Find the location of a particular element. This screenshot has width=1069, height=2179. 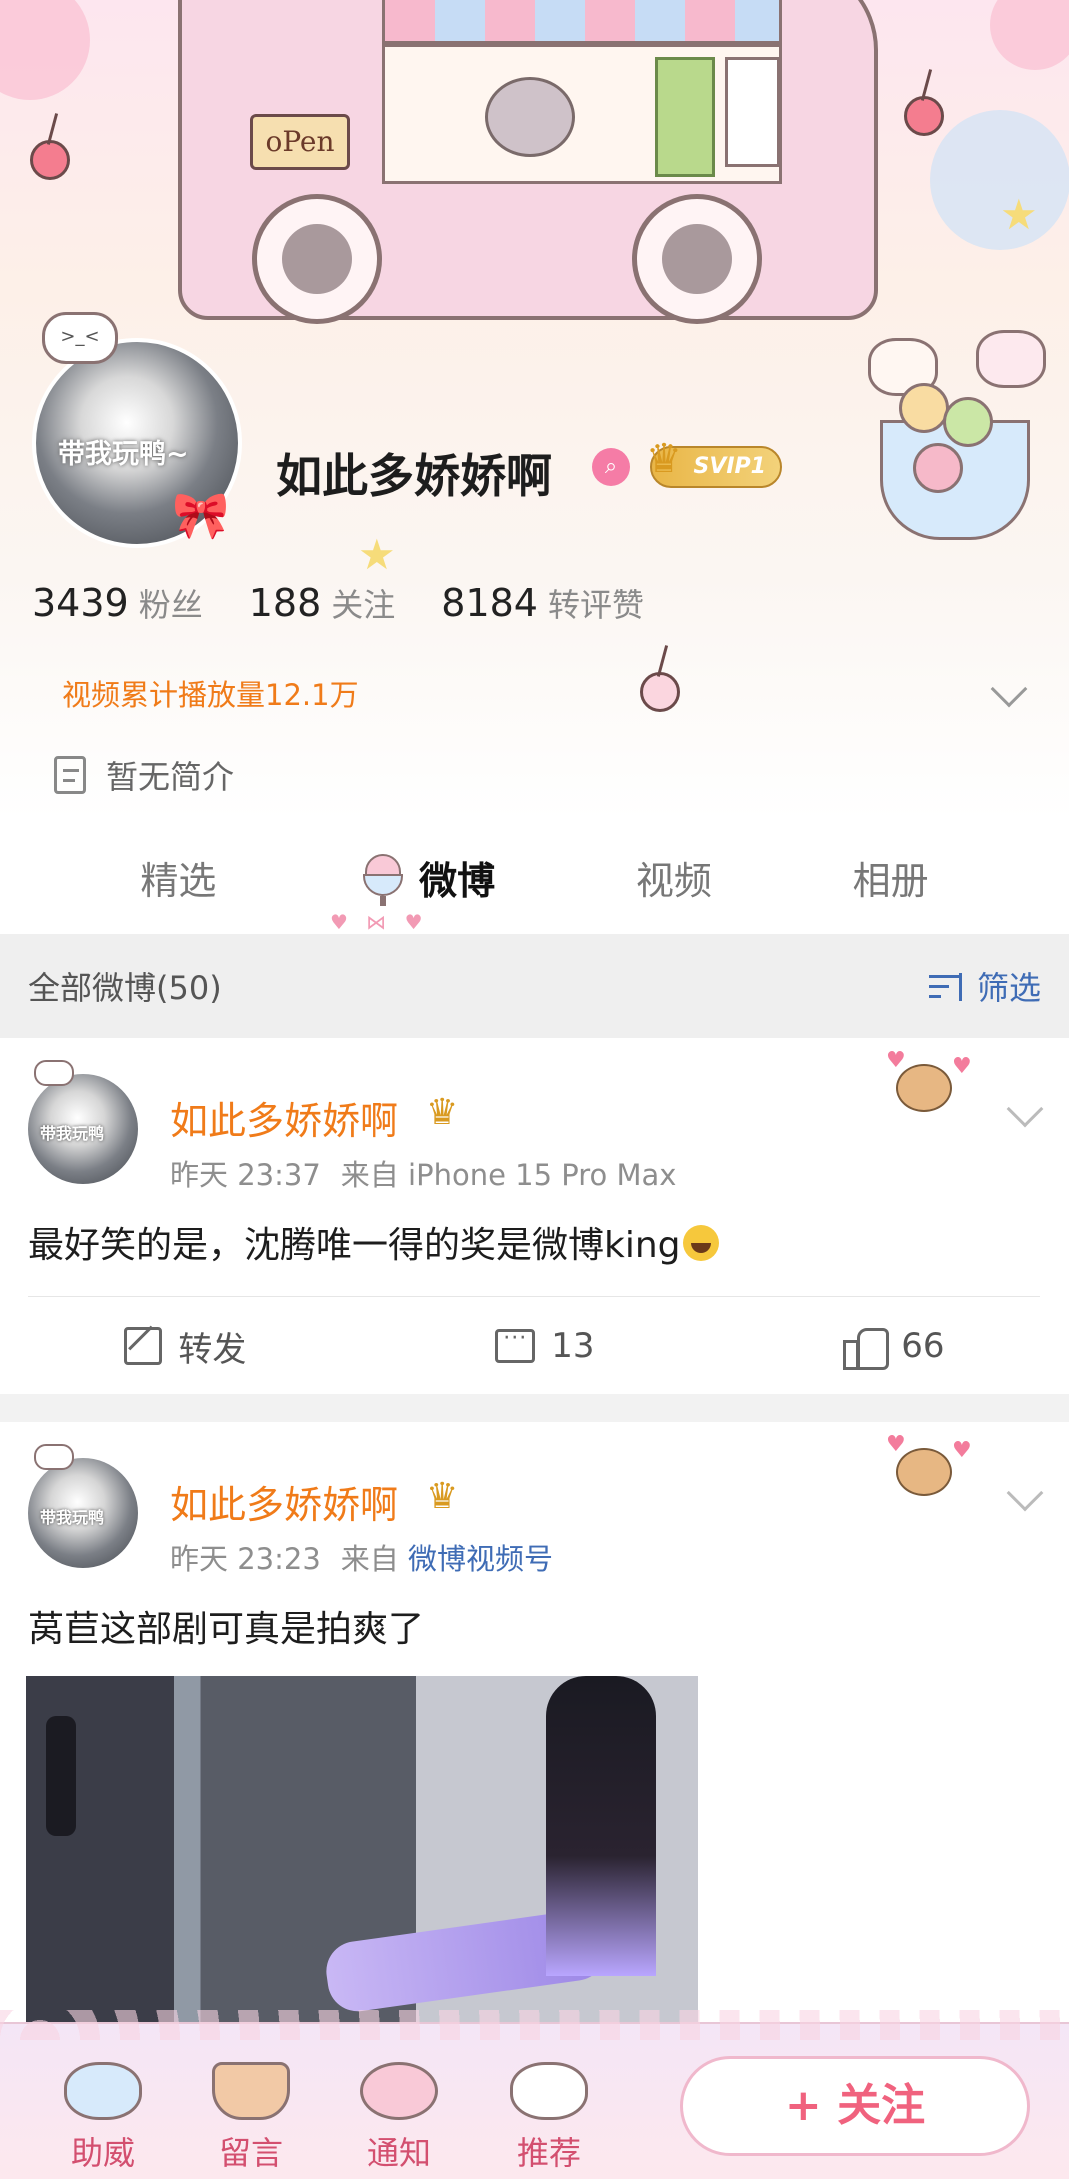

tab-label: 视频 is located at coordinates (673, 880).